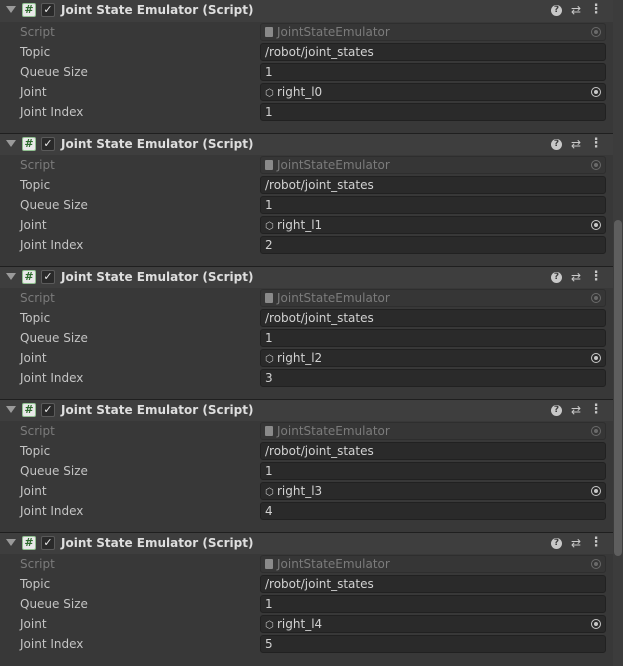 Image resolution: width=623 pixels, height=666 pixels. Describe the element at coordinates (433, 491) in the screenshot. I see `joint-object-field: ⬡ right_l3` at that location.